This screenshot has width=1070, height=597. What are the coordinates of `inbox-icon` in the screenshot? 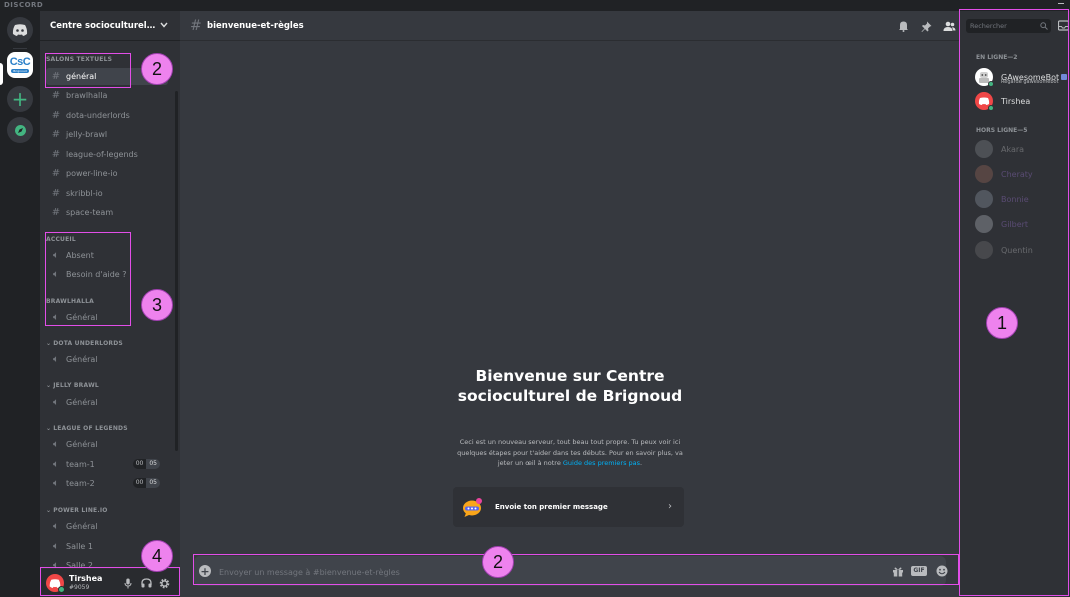 It's located at (1063, 25).